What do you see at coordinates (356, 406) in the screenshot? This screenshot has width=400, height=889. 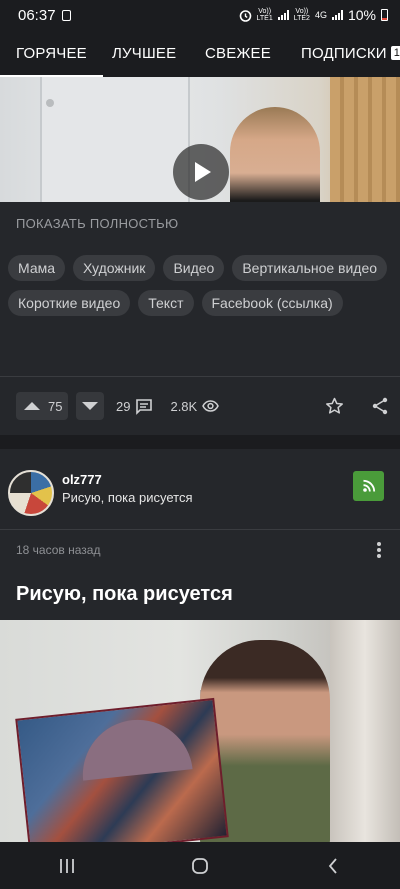 I see `post-side-actions` at bounding box center [356, 406].